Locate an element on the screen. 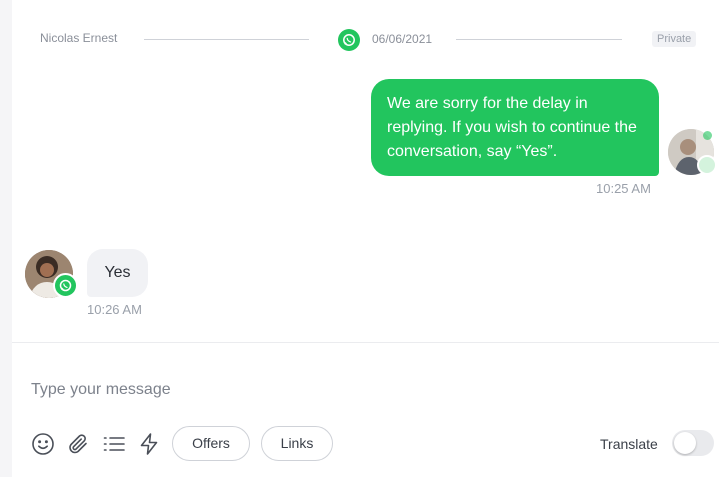 The image size is (719, 477). header-divider-left is located at coordinates (226, 39).